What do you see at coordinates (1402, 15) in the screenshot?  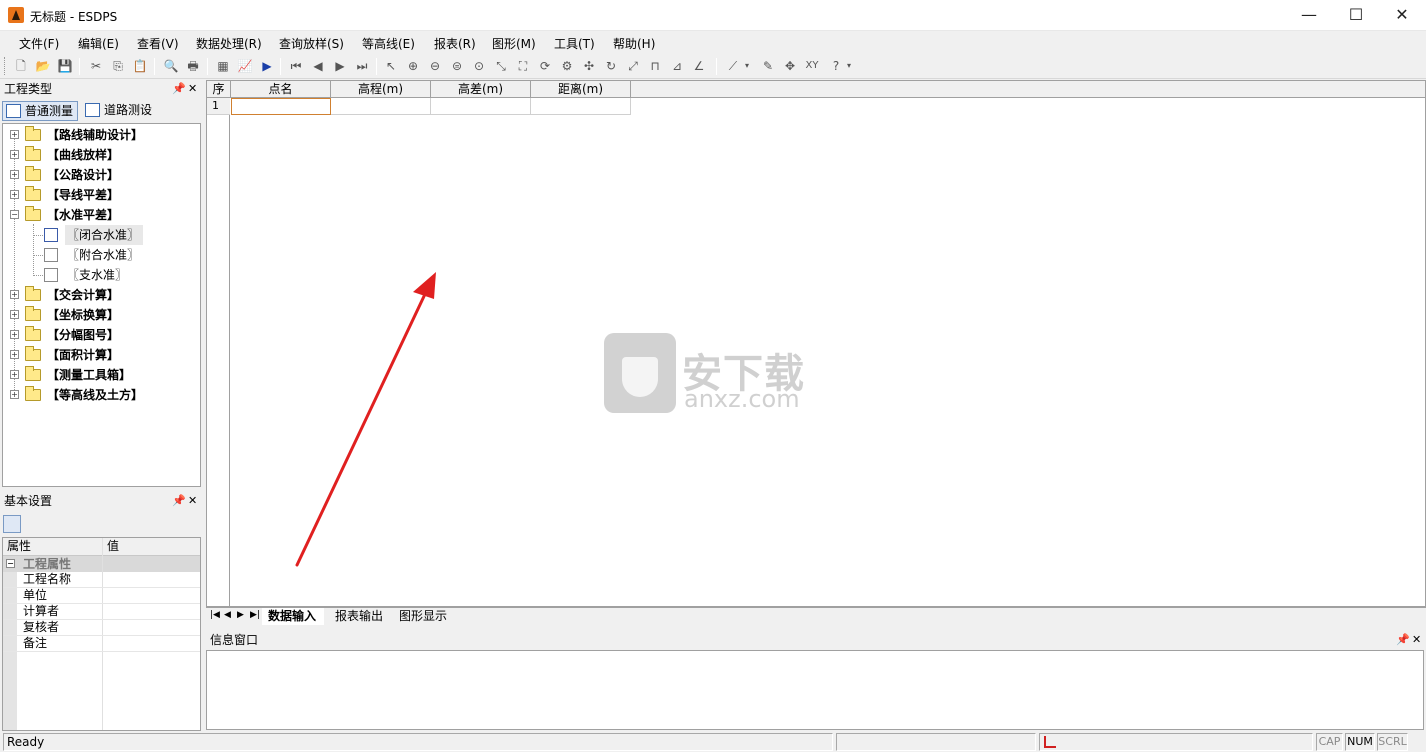 I see `close-button: ✕` at bounding box center [1402, 15].